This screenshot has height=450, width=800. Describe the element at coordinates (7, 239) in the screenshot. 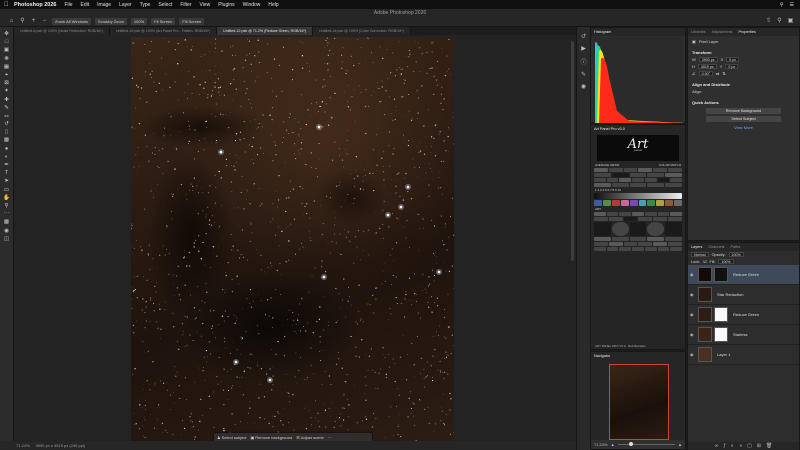

I see `screen-mode-icon: ◫` at that location.